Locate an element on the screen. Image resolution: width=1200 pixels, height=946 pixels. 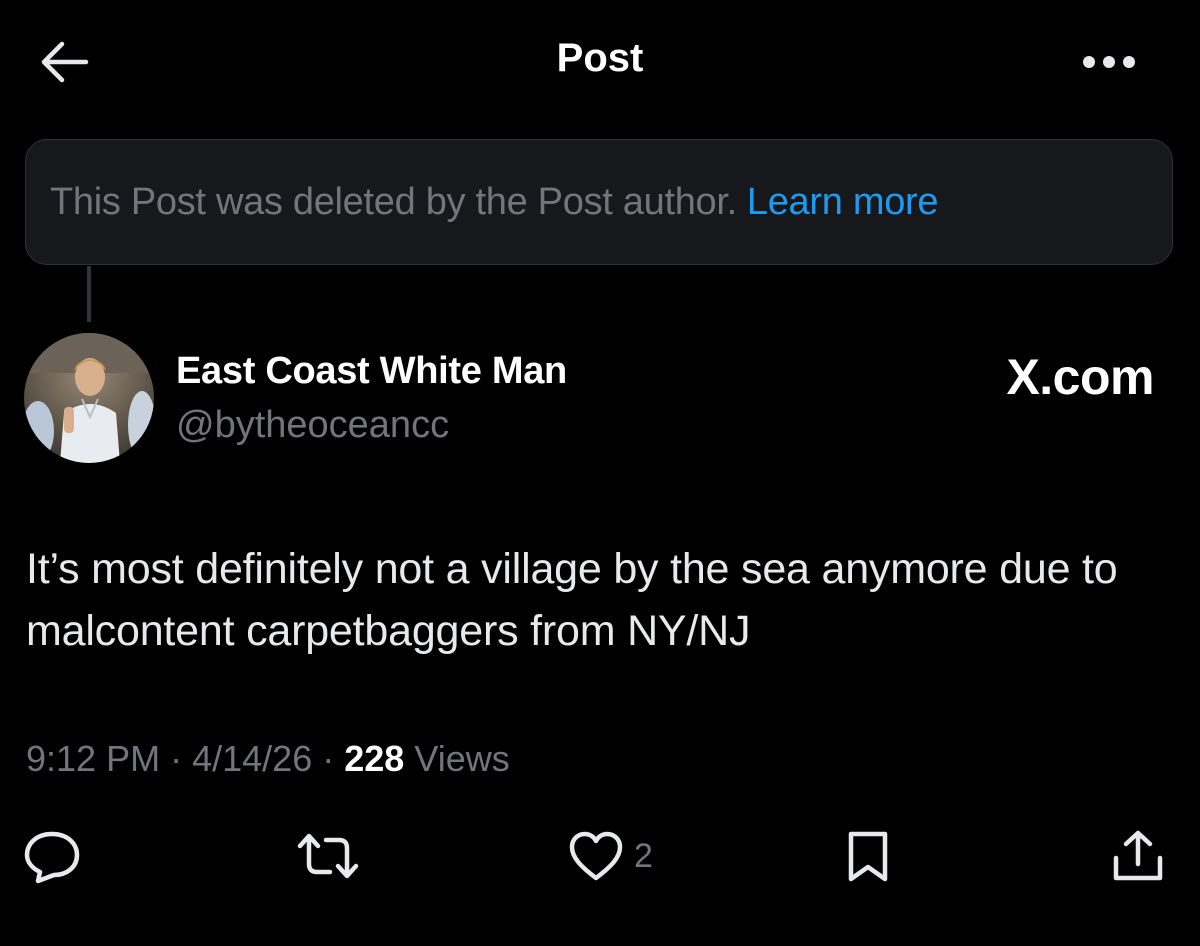
thread-connector-line is located at coordinates (89, 294).